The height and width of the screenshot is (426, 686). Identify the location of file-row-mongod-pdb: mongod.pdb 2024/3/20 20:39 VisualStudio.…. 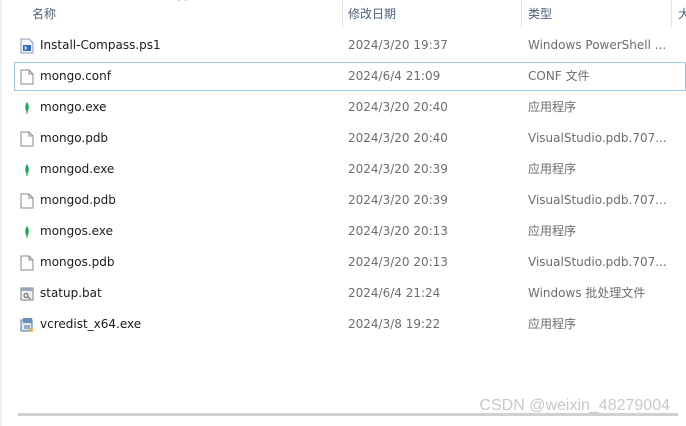
(350, 200).